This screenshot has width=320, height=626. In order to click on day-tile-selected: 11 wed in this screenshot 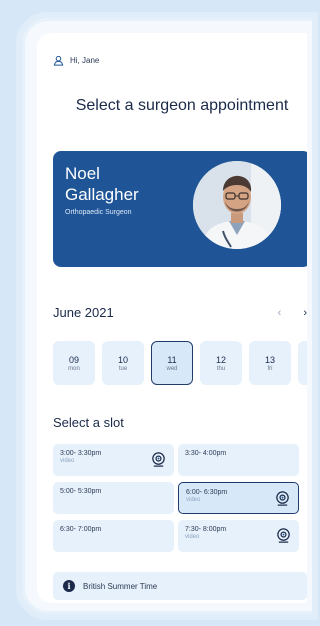, I will do `click(172, 363)`.